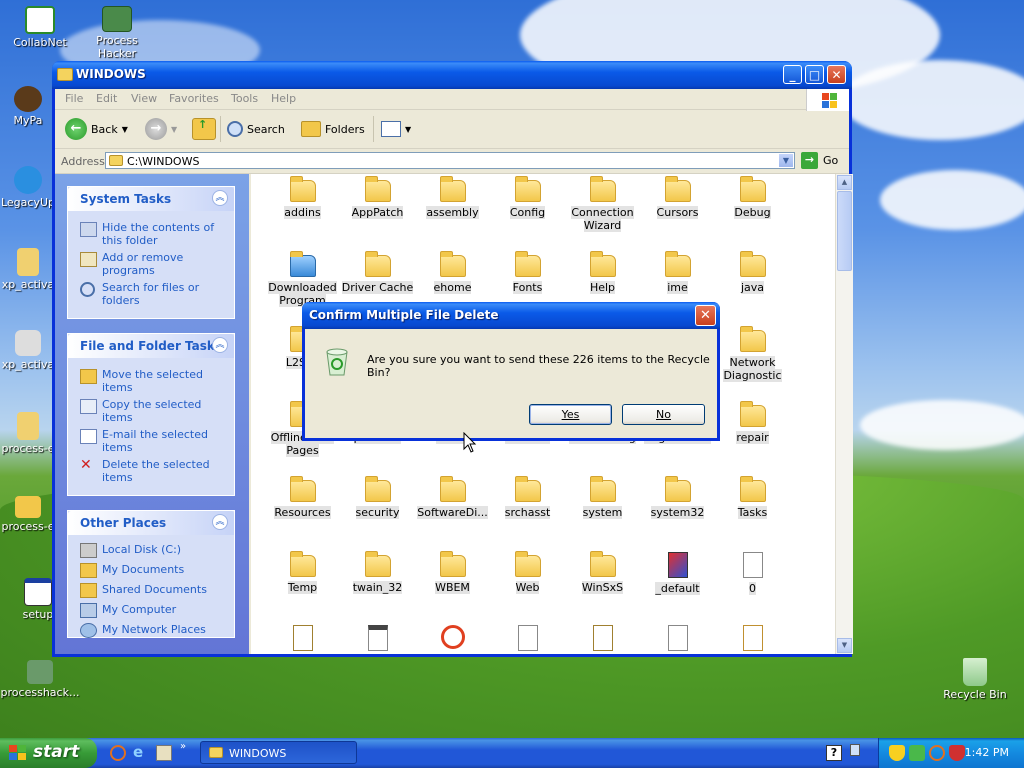  I want to click on place-shared-documents: Shared Documents, so click(151, 591).